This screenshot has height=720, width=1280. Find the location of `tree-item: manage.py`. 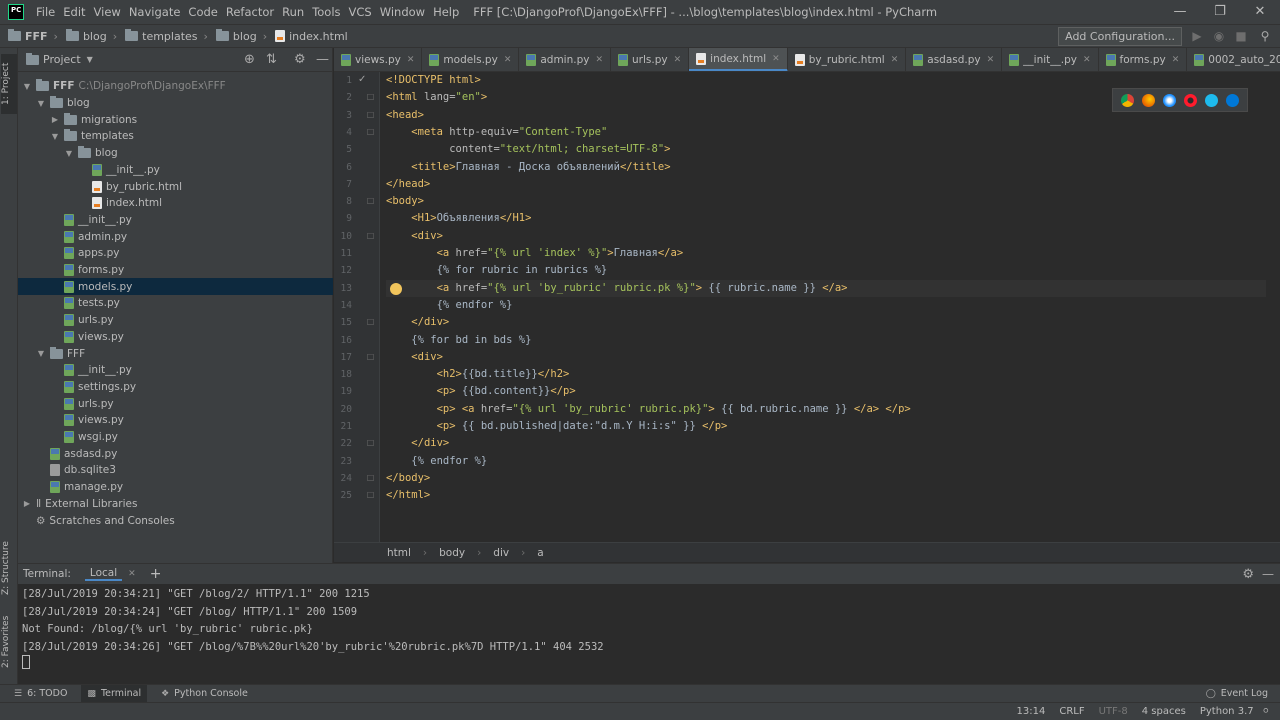

tree-item: manage.py is located at coordinates (175, 487).